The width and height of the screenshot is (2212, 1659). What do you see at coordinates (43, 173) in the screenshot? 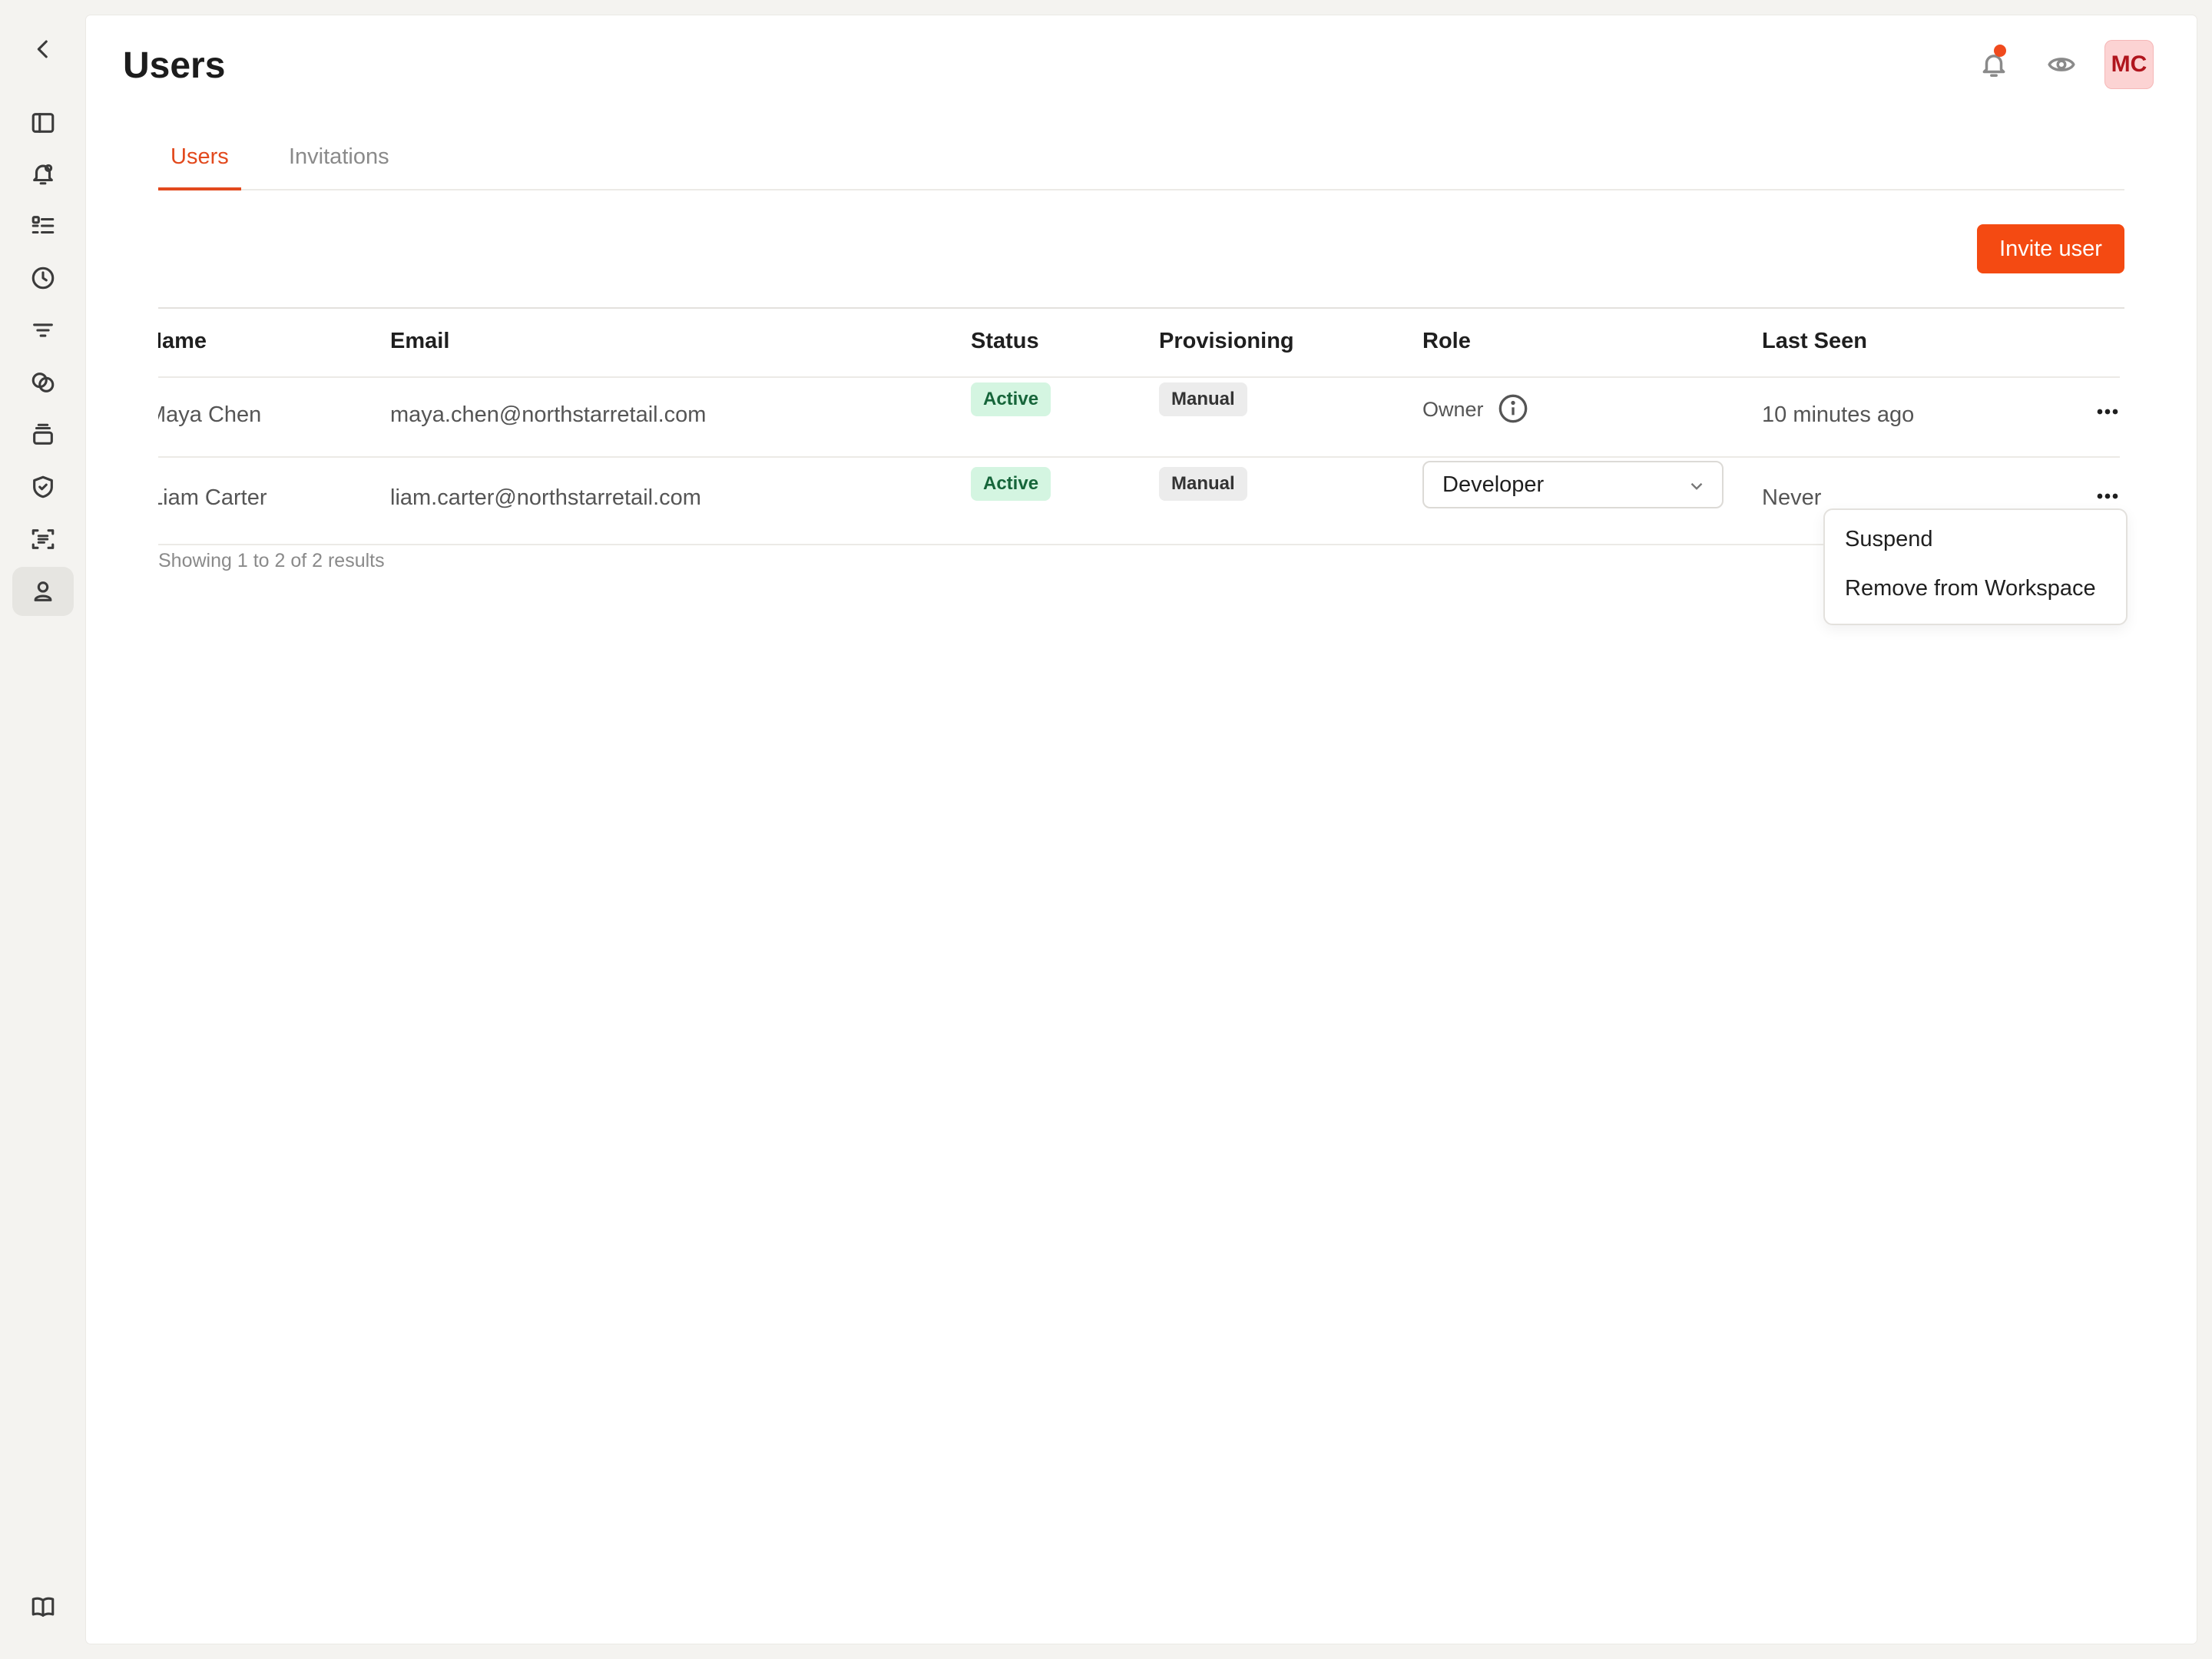
I see `alerts-icon` at bounding box center [43, 173].